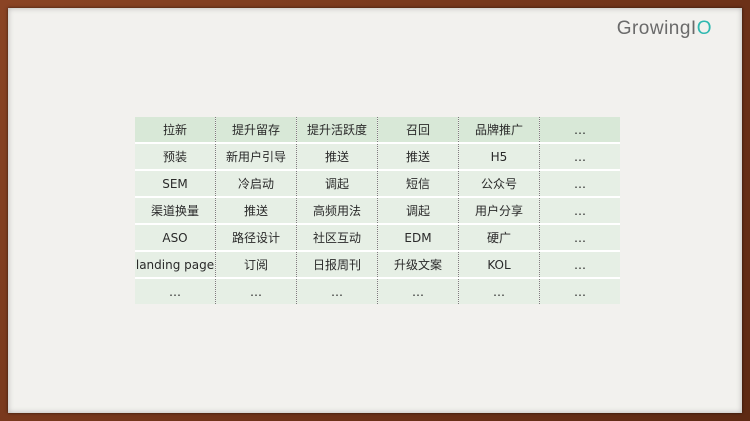 This screenshot has width=750, height=421. Describe the element at coordinates (418, 130) in the screenshot. I see `header-cell: 召回` at that location.